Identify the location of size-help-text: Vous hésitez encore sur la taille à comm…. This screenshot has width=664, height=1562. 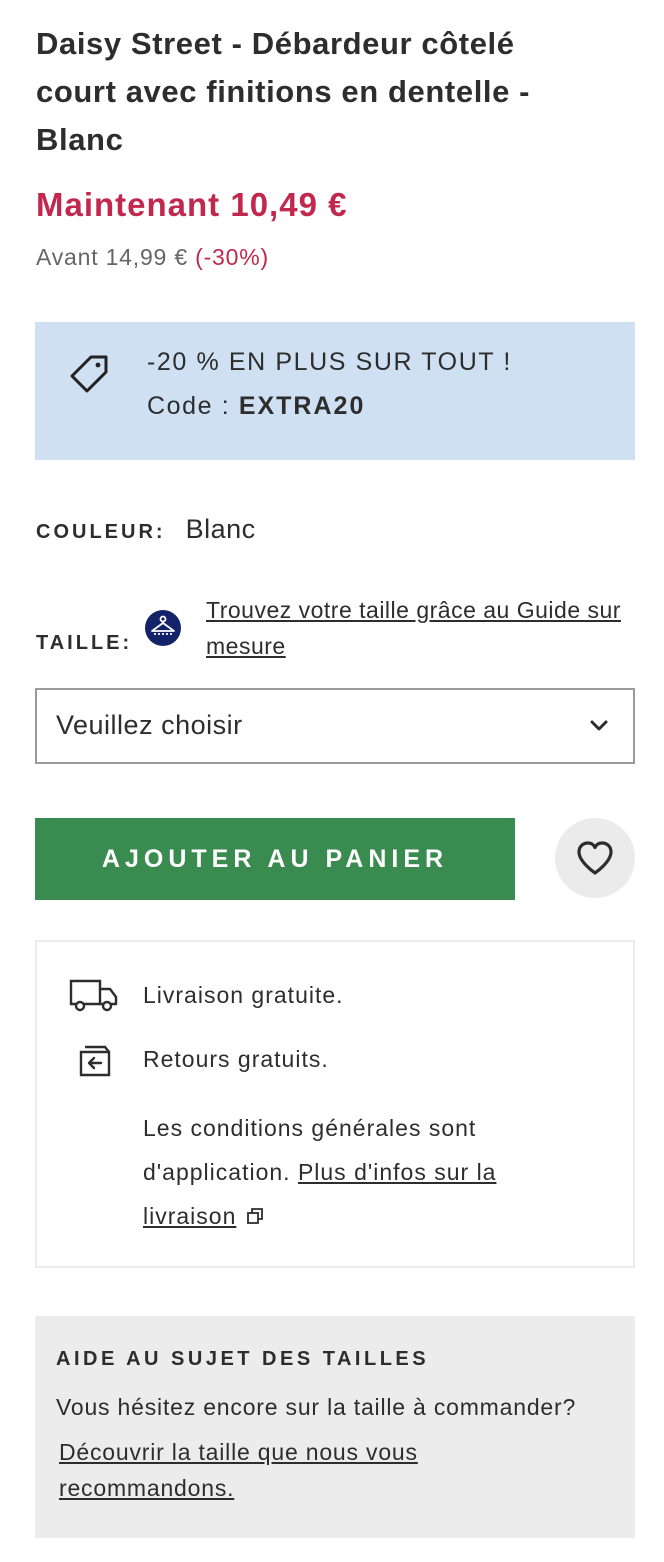
(316, 1407).